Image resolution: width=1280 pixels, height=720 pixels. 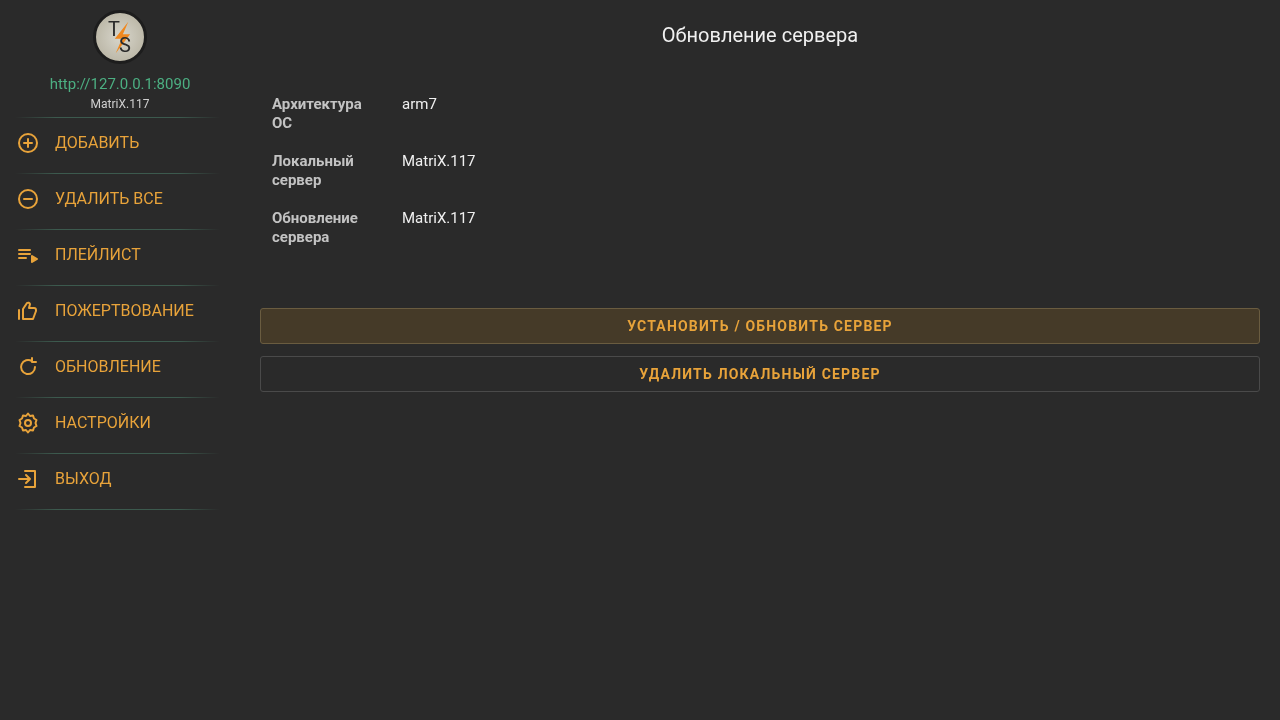 I want to click on menu-item: УДАЛИТЬ ВСЕ, so click(x=120, y=195).